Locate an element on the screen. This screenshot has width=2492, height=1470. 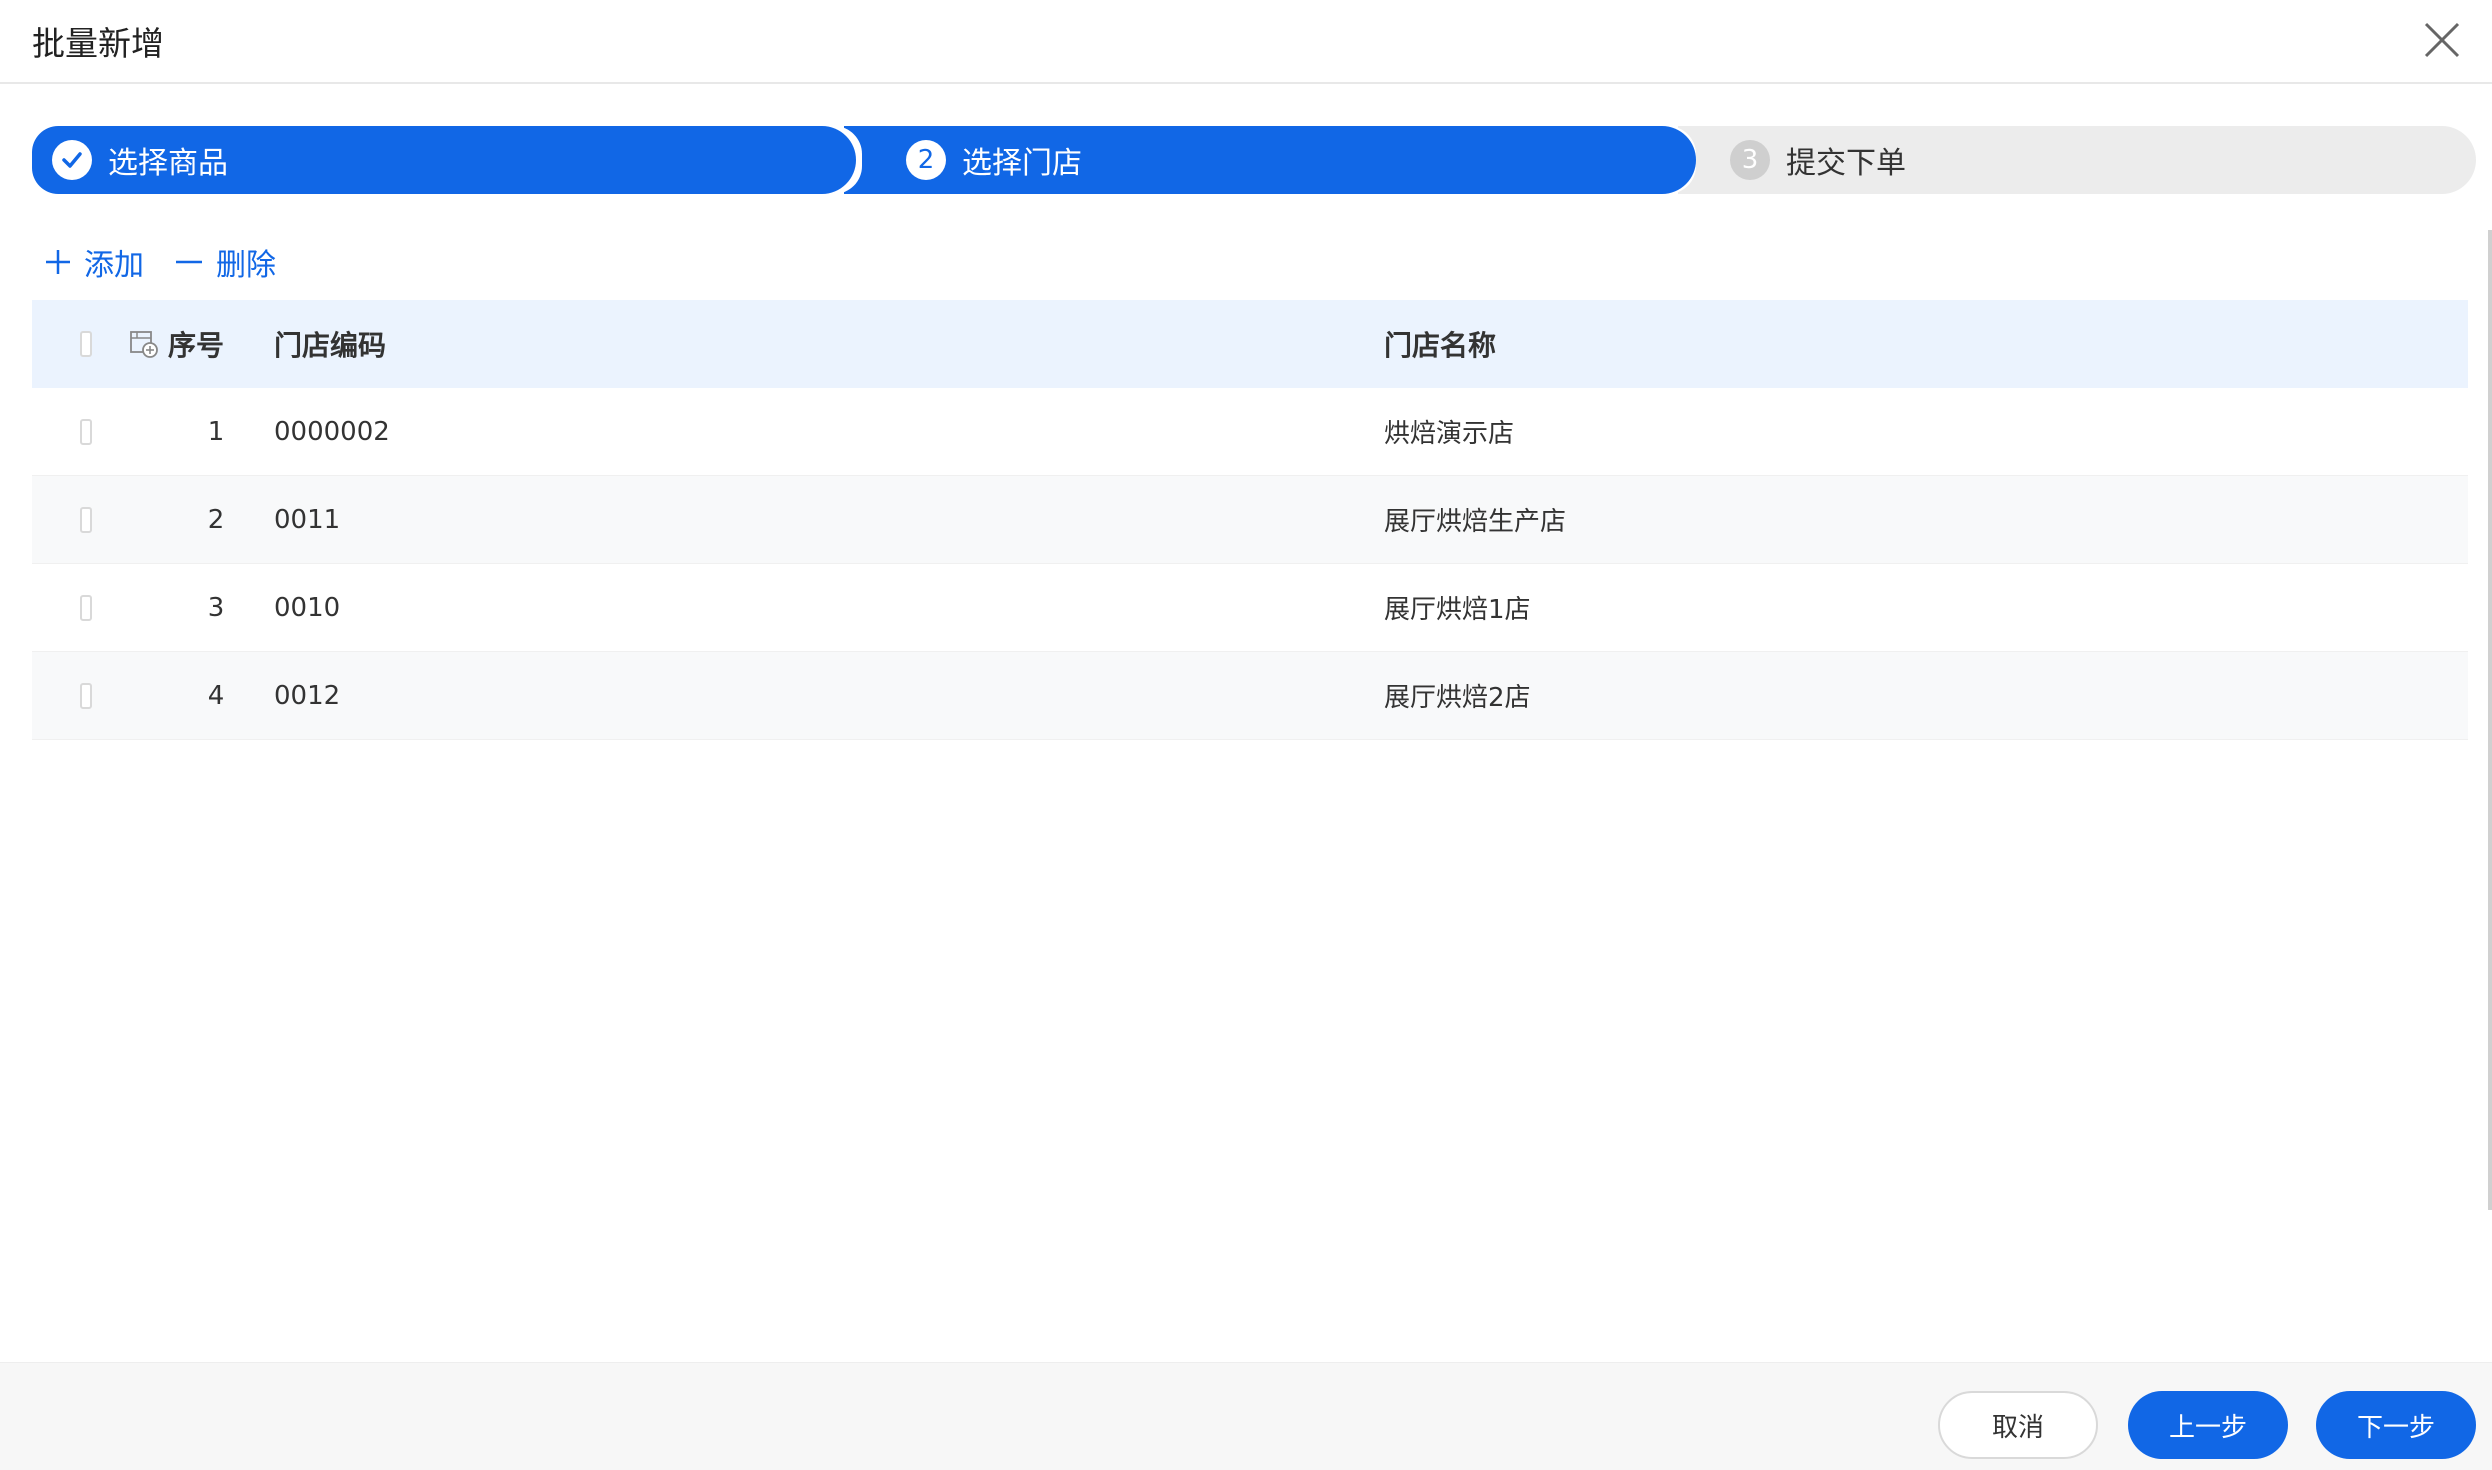
row-seq: 2 is located at coordinates (216, 519).